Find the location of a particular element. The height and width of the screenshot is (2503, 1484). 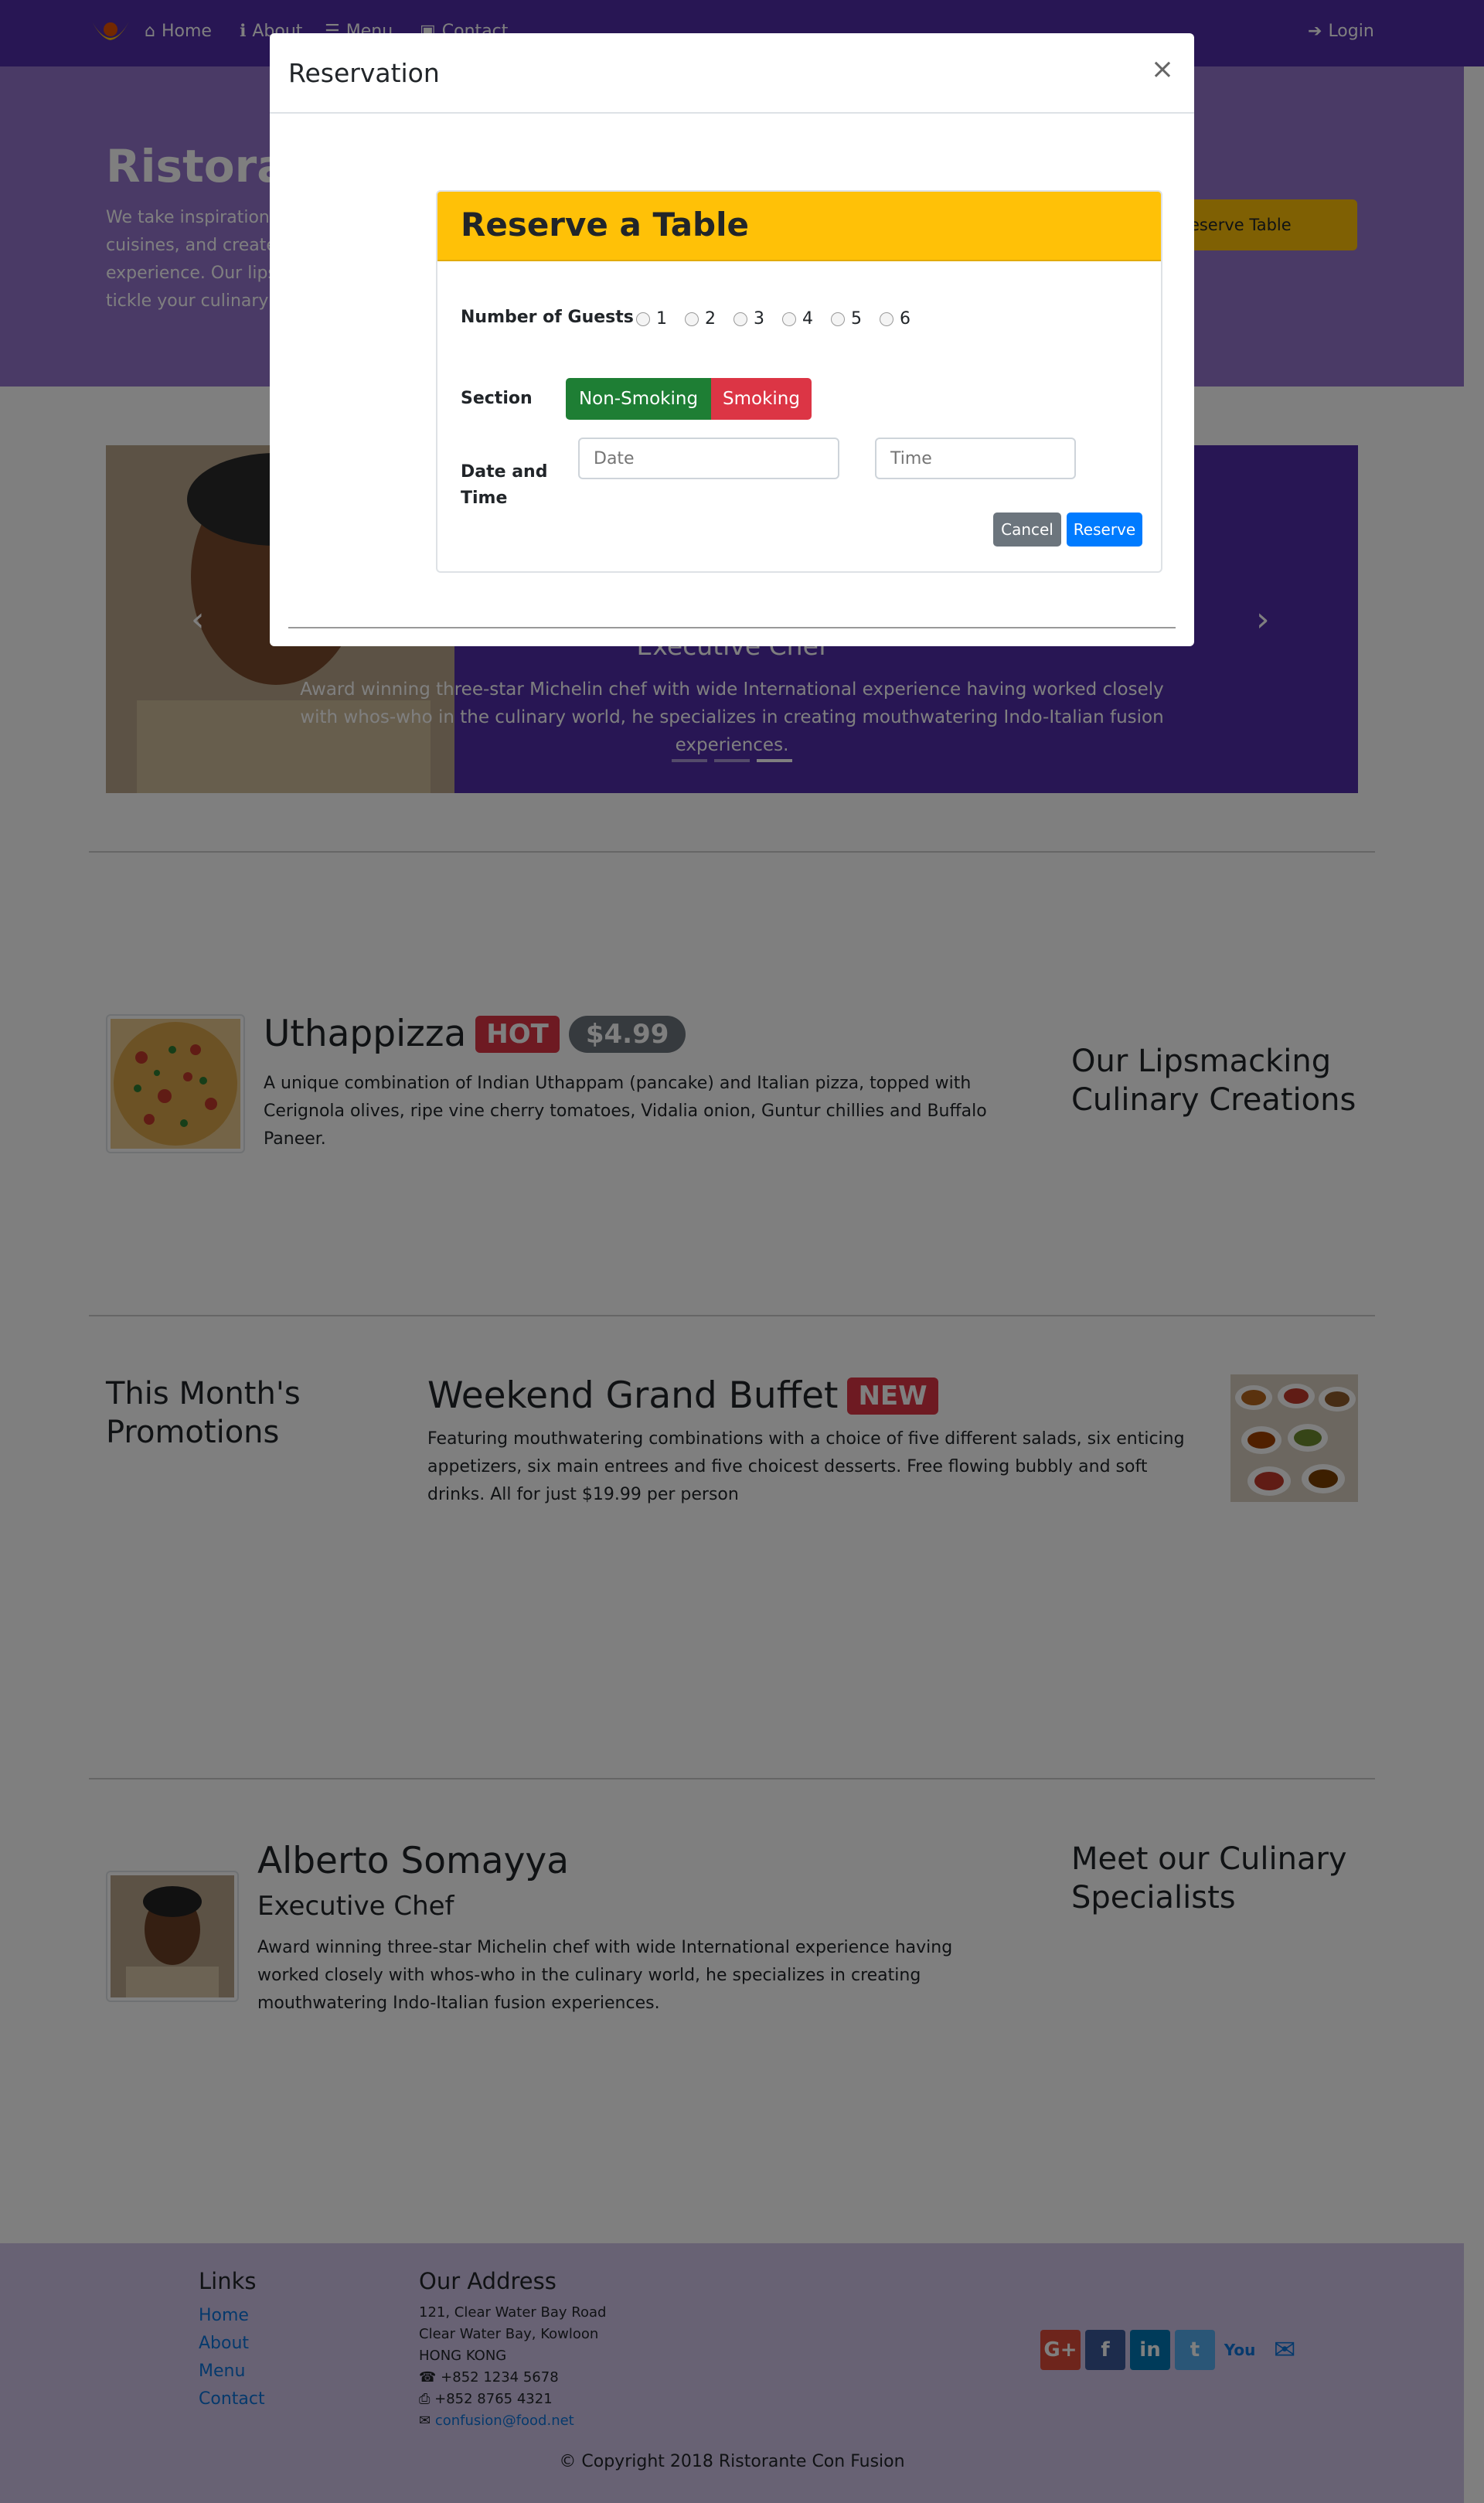

guests-label: Number of Guests is located at coordinates (547, 317).